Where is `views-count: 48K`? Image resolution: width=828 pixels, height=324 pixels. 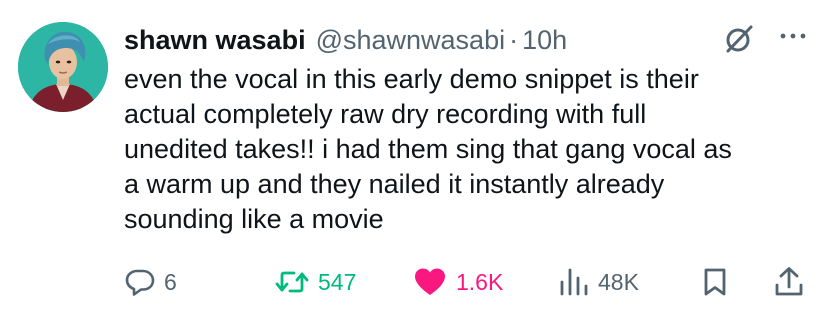 views-count: 48K is located at coordinates (618, 281).